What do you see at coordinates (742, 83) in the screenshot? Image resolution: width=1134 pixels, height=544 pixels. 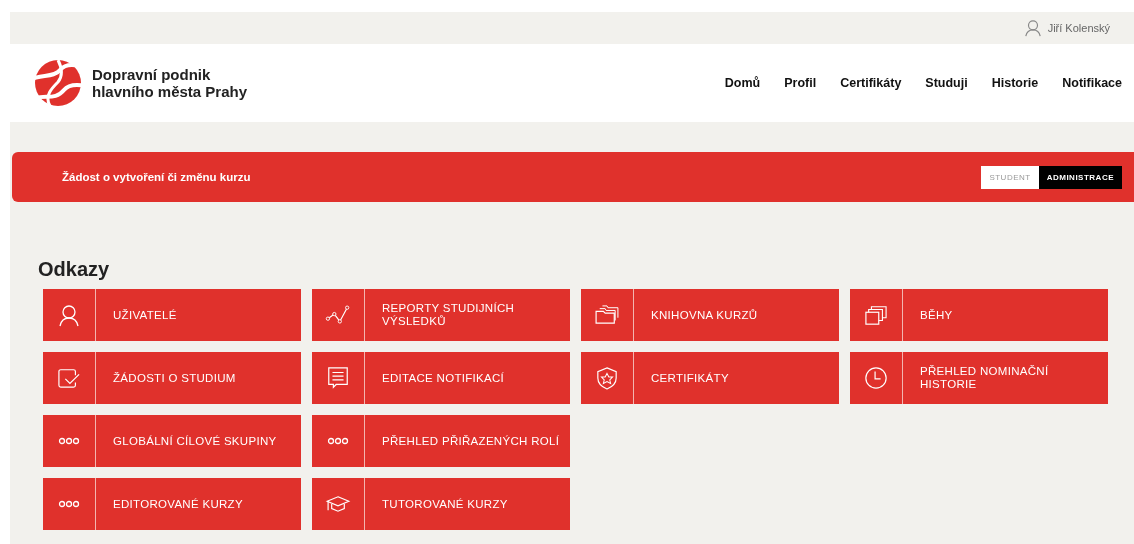 I see `nav-link: Domů` at bounding box center [742, 83].